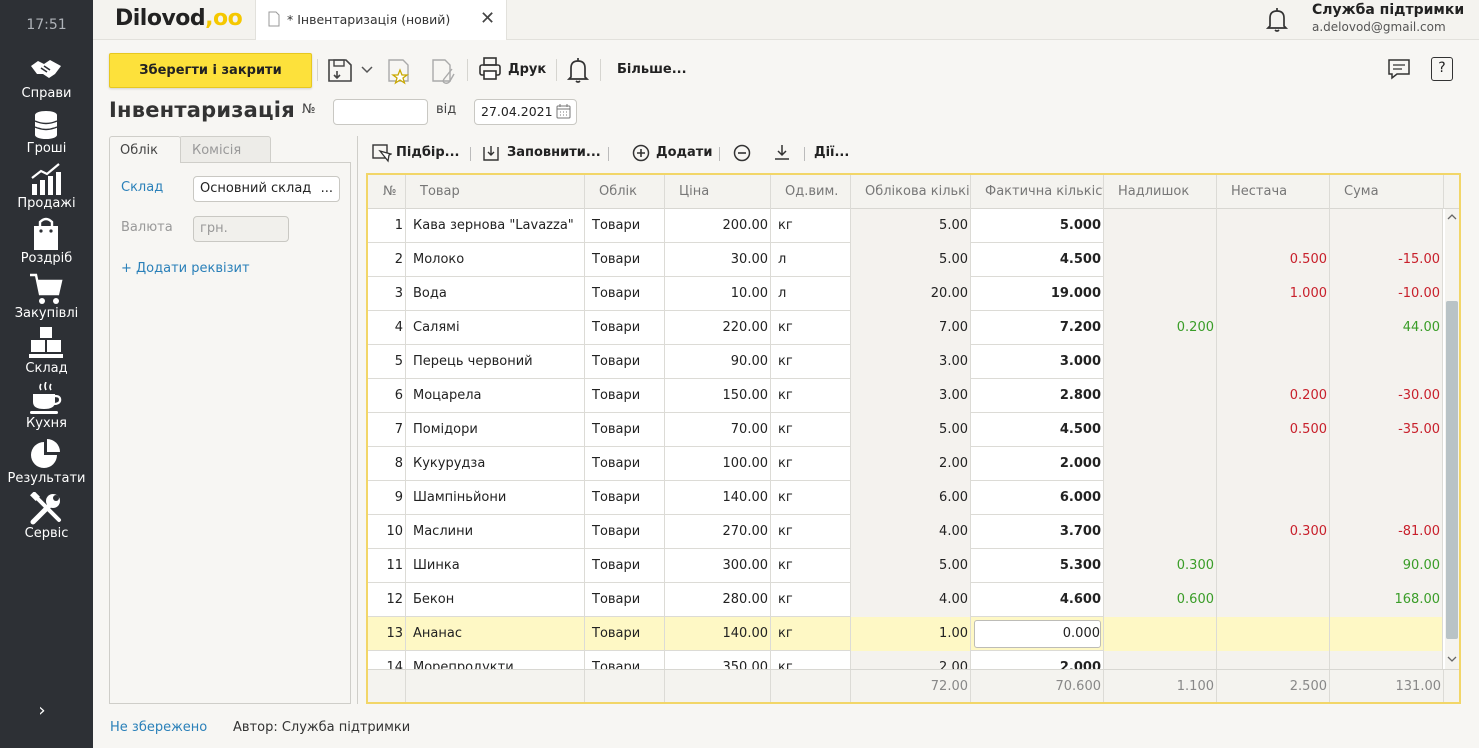 This screenshot has width=1479, height=748. Describe the element at coordinates (46, 133) in the screenshot. I see `nav-item-money: Гроші` at that location.